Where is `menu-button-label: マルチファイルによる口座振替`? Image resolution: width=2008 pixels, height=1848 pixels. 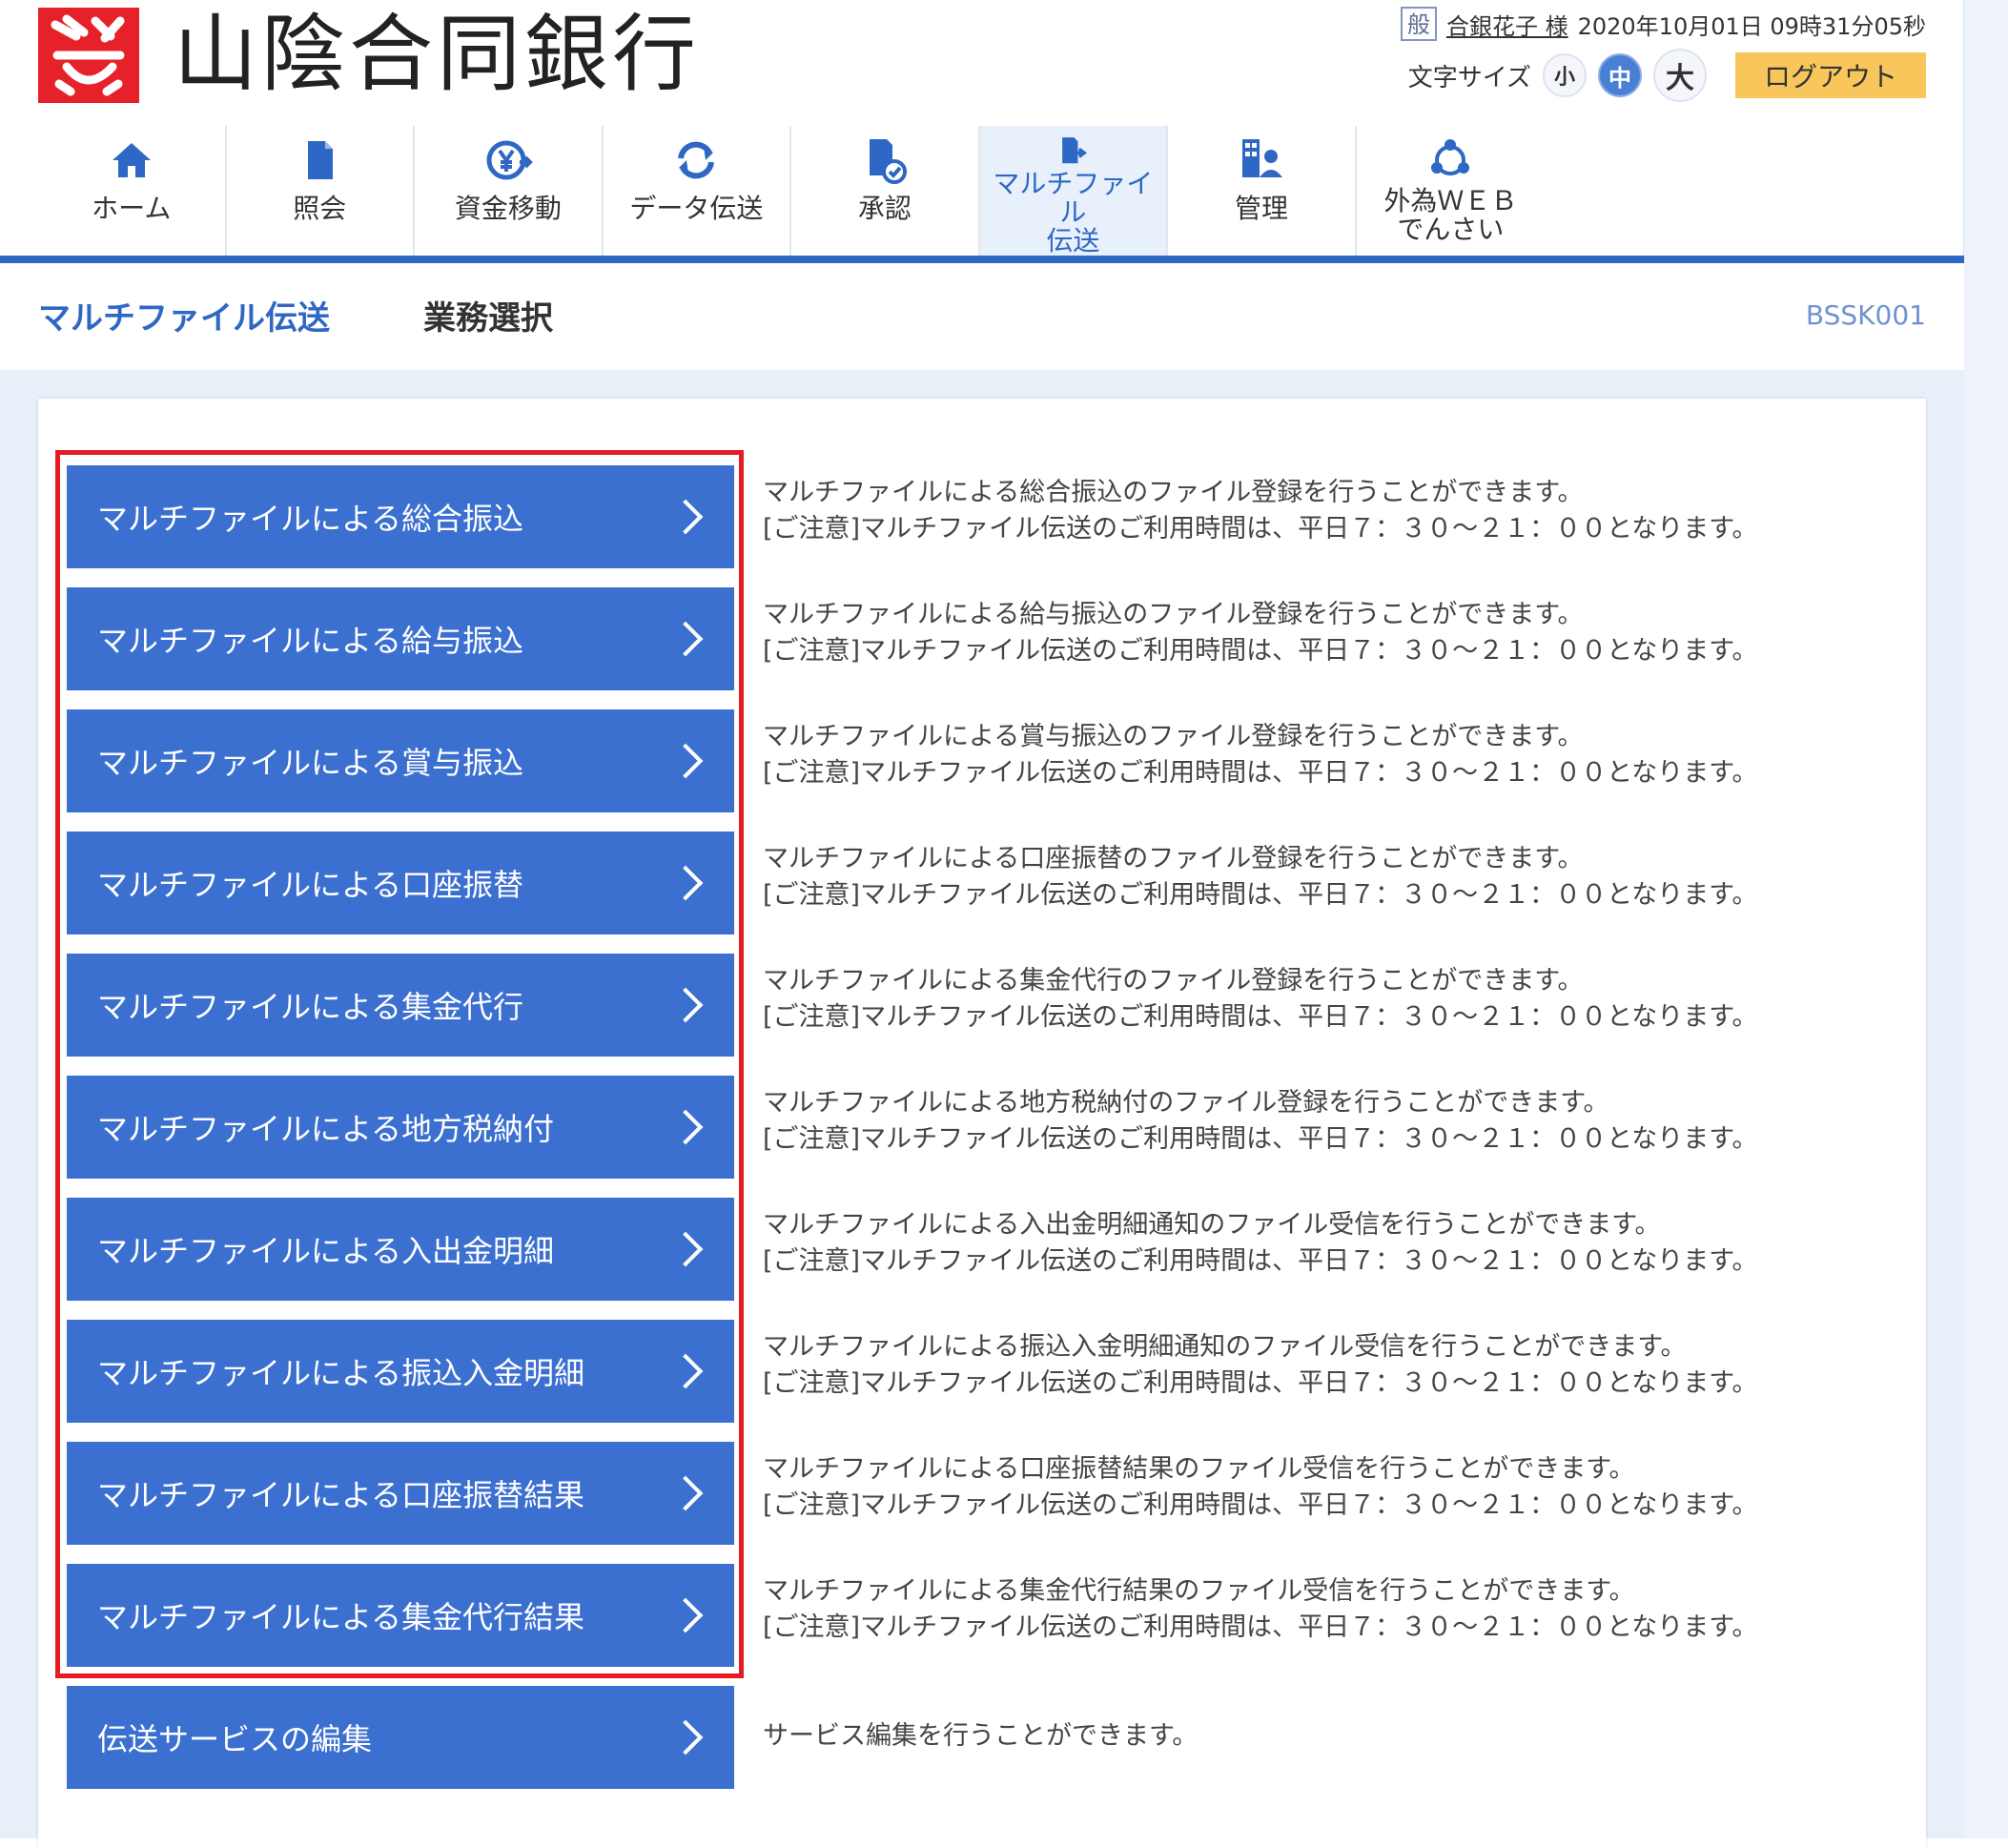 menu-button-label: マルチファイルによる口座振替 is located at coordinates (310, 885).